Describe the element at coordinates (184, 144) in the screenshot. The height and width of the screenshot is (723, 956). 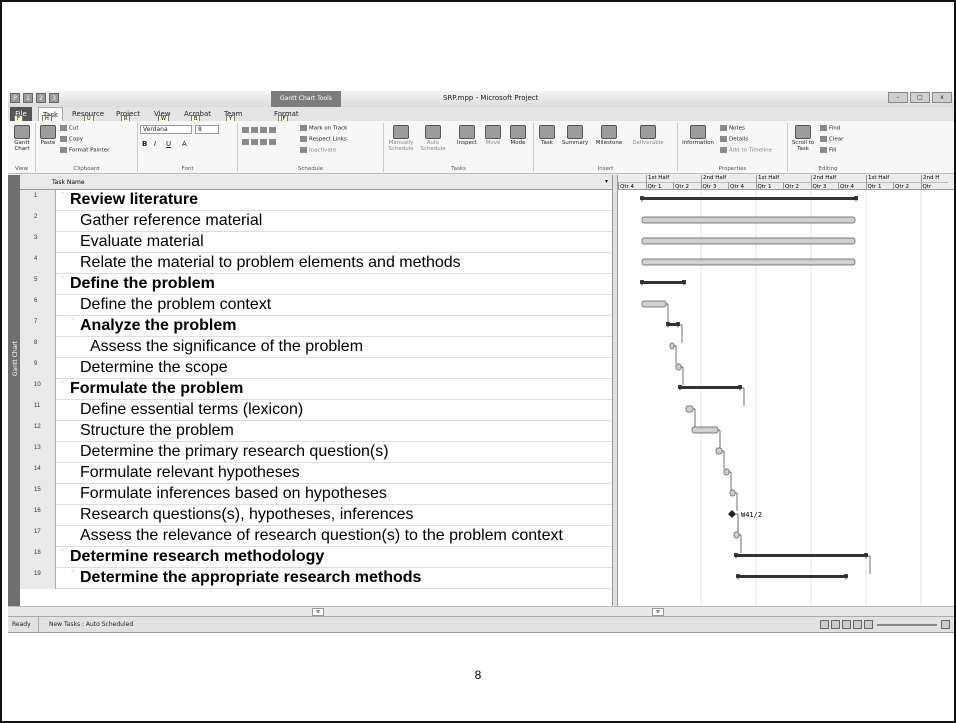
I see `font-color-button: A` at that location.